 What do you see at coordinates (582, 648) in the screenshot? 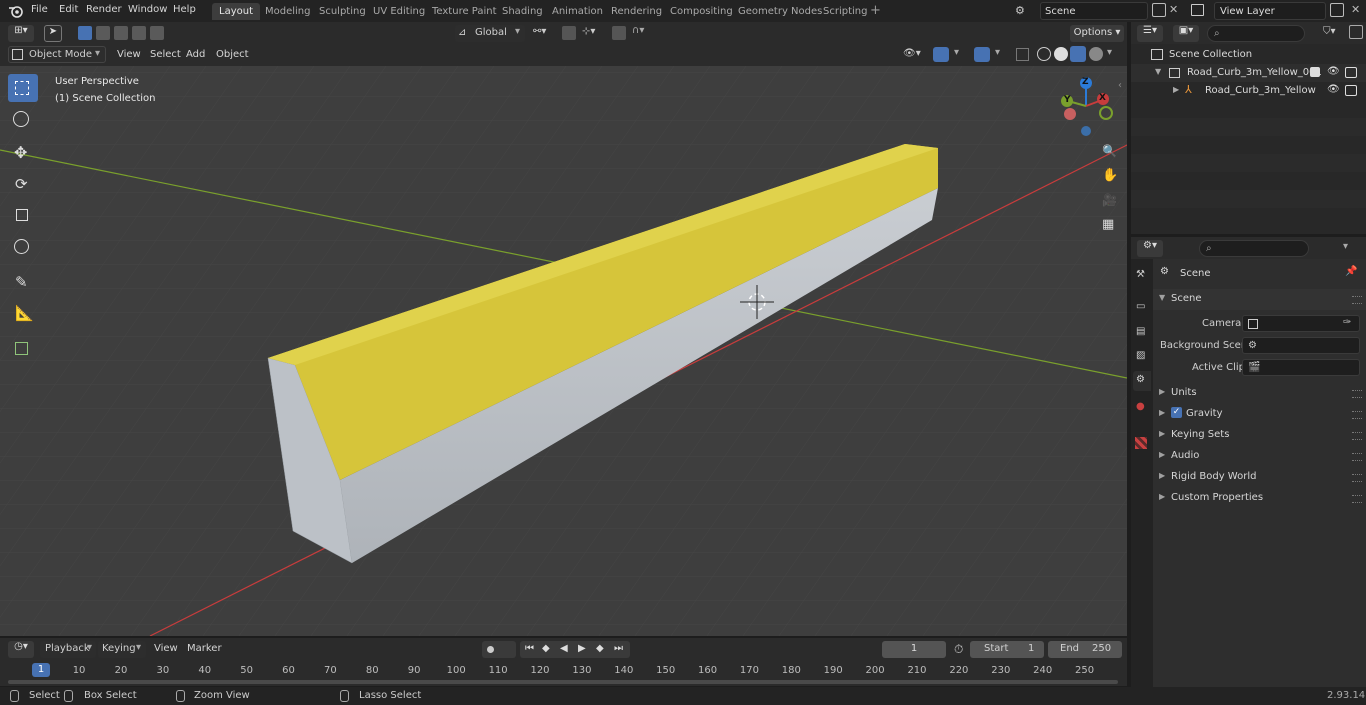
I see `play-icon: ▶` at bounding box center [582, 648].